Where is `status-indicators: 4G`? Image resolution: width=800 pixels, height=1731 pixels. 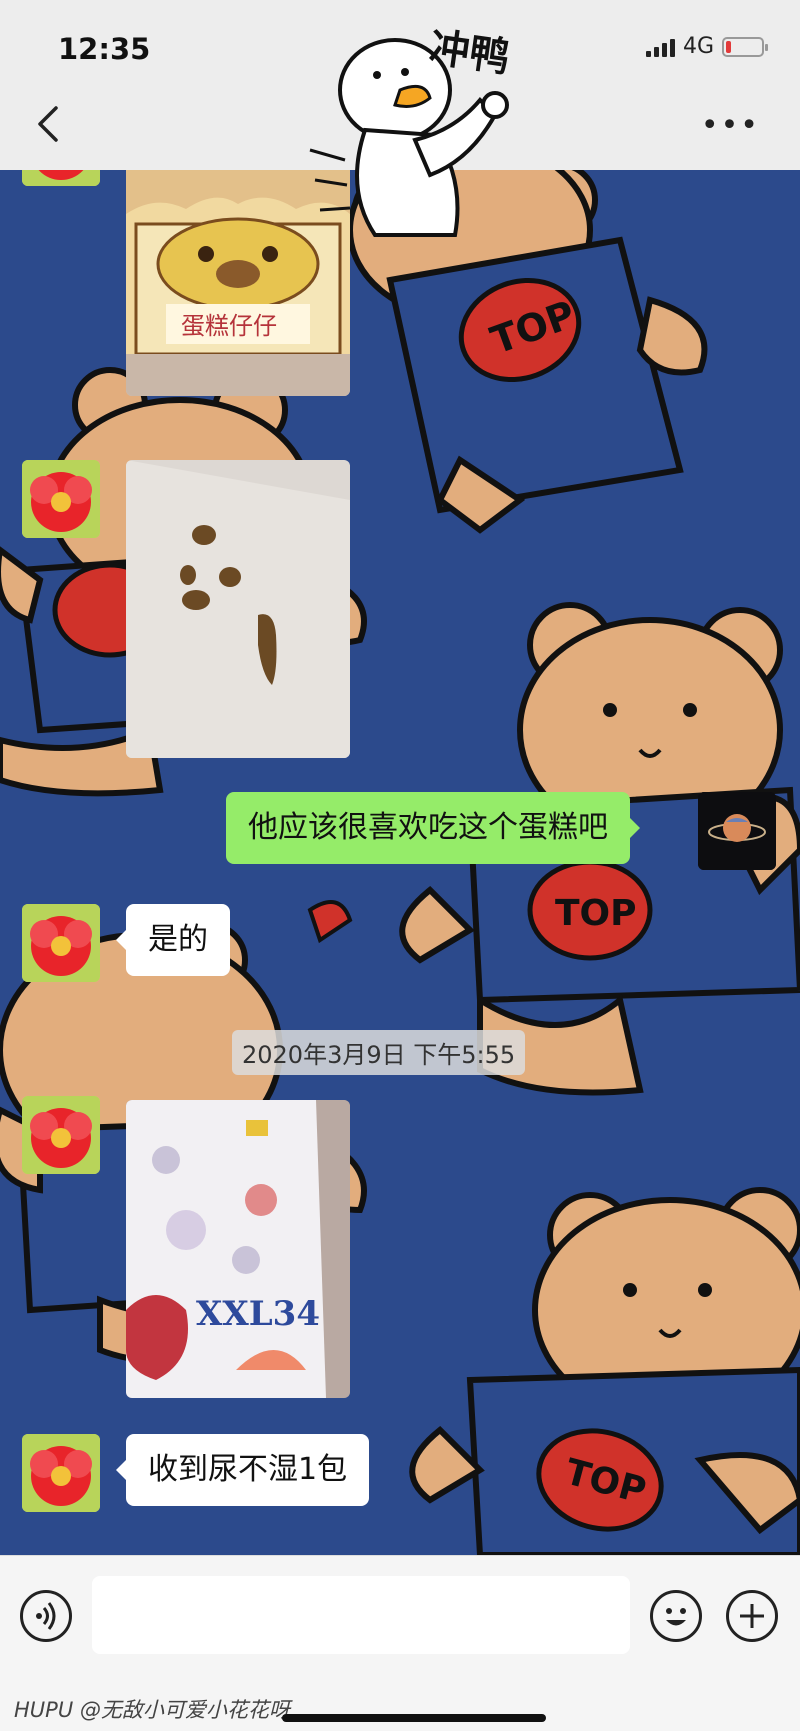 status-indicators: 4G is located at coordinates (706, 46).